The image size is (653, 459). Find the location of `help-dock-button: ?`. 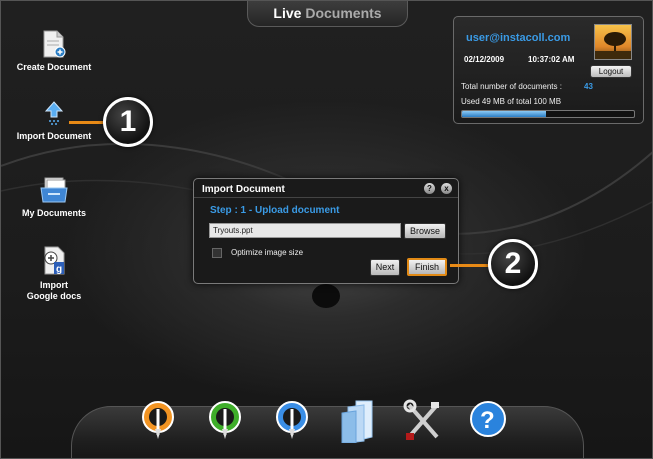

help-dock-button: ? is located at coordinates (488, 421).